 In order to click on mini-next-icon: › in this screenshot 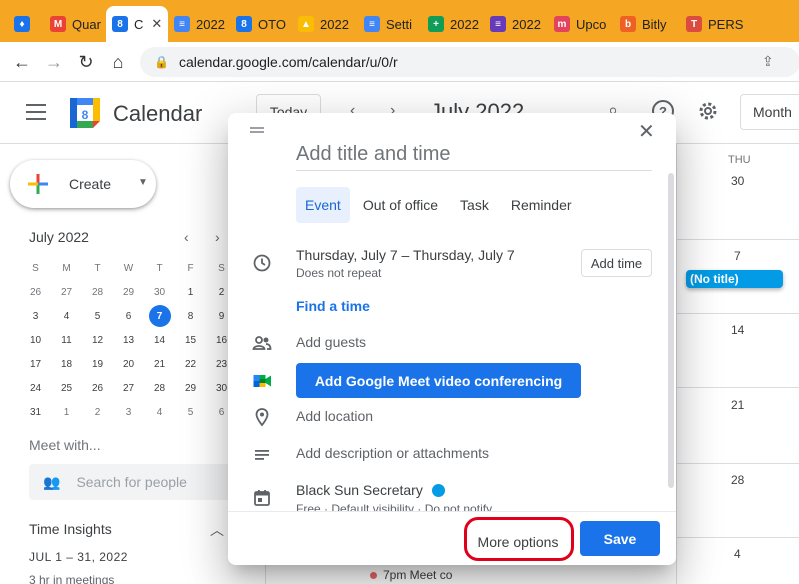, I will do `click(217, 237)`.